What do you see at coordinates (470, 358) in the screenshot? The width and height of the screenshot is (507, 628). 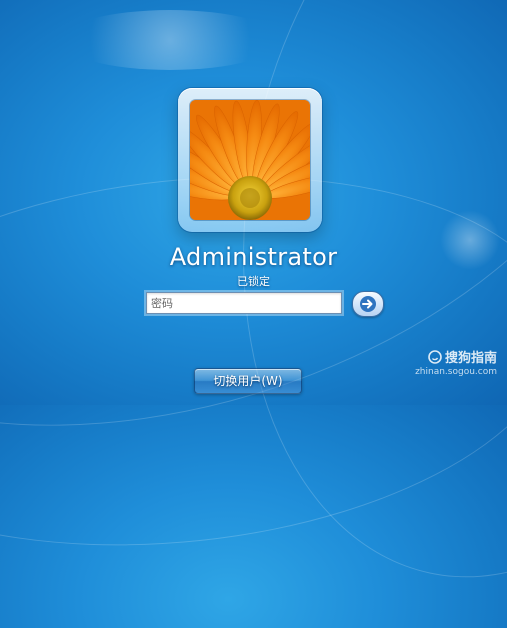 I see `watermark-brand-text: 搜狗指南` at bounding box center [470, 358].